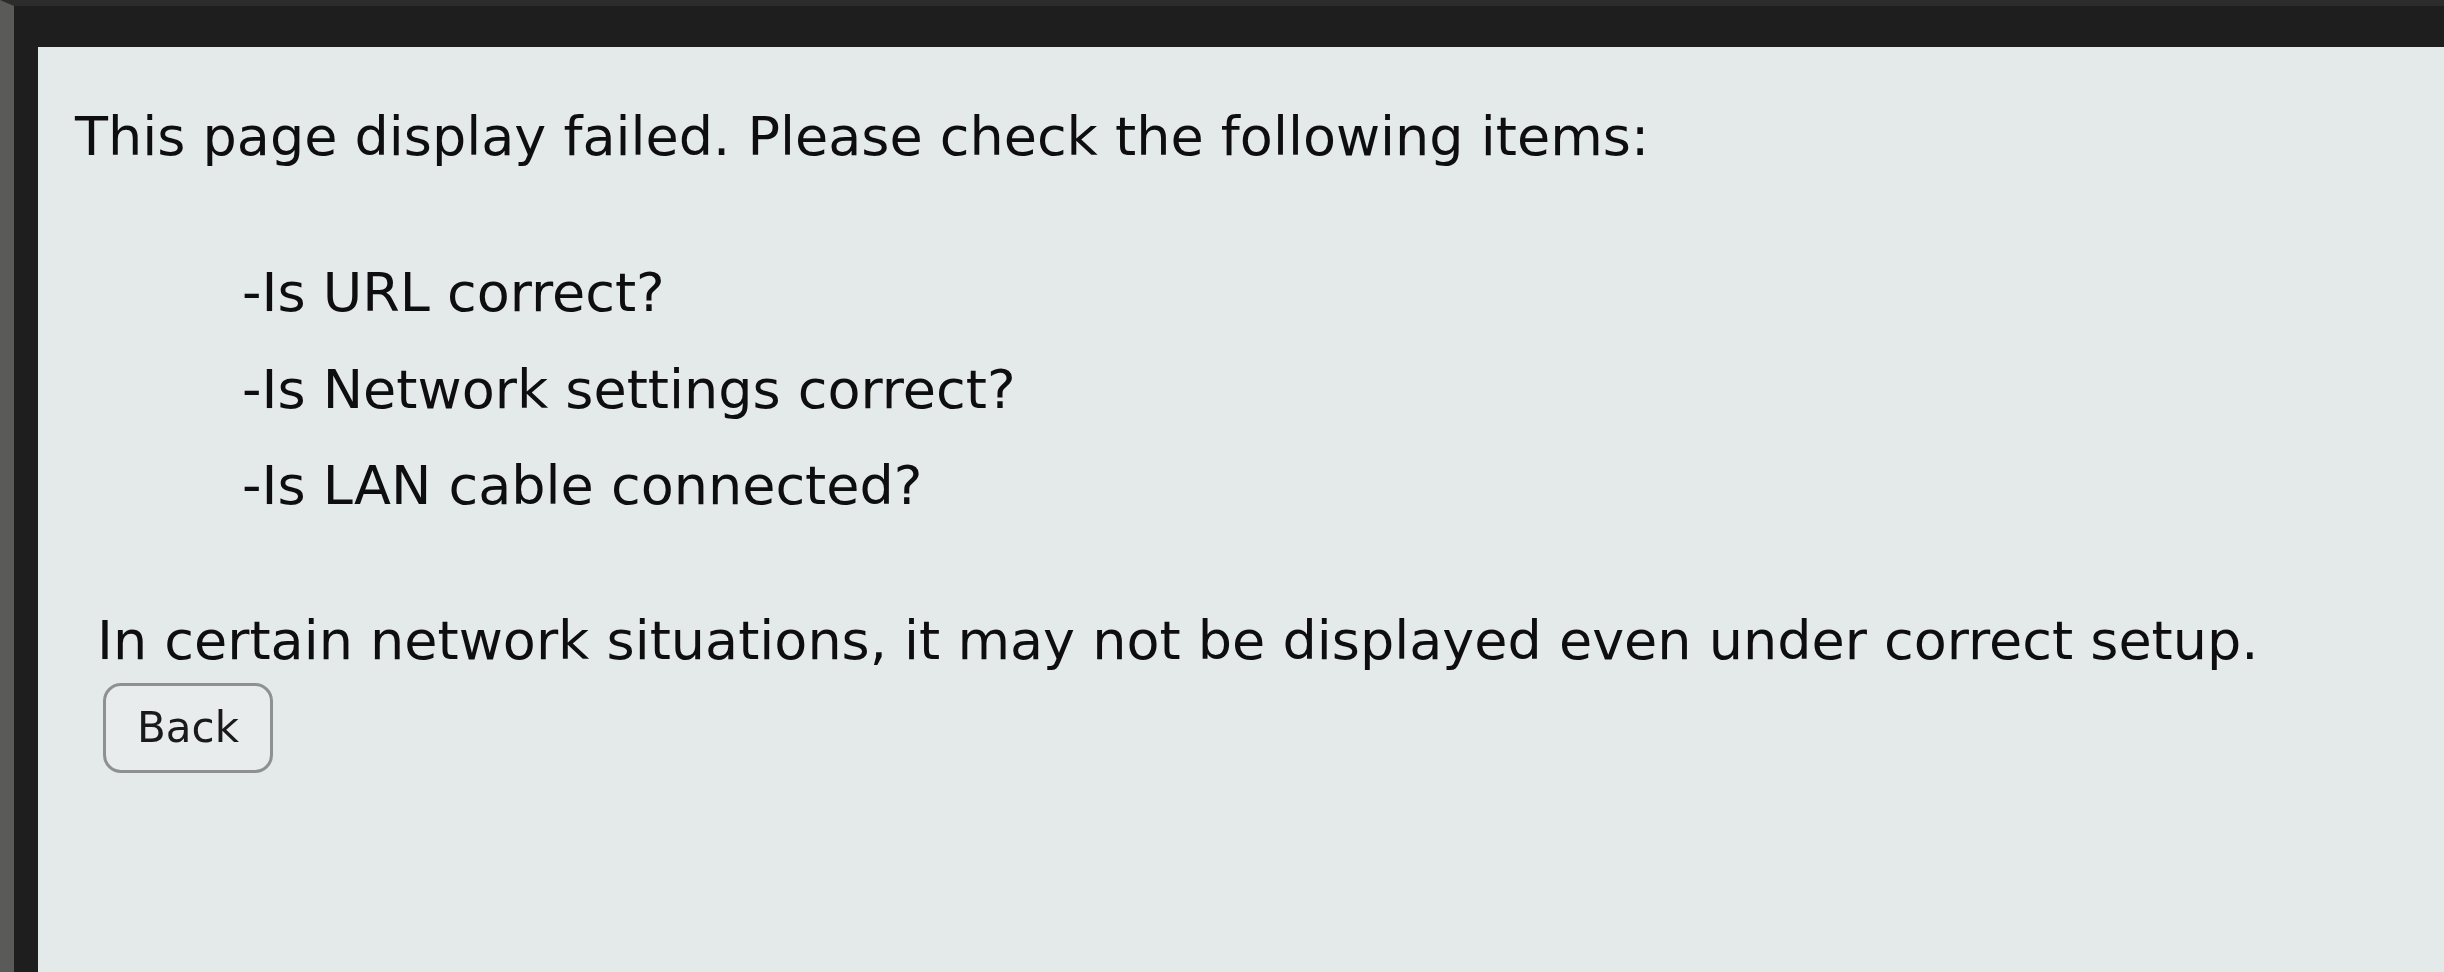 Image resolution: width=2444 pixels, height=972 pixels. I want to click on error-note: In certain network situations, it may not be displayed even under correct setup., so click(1178, 641).